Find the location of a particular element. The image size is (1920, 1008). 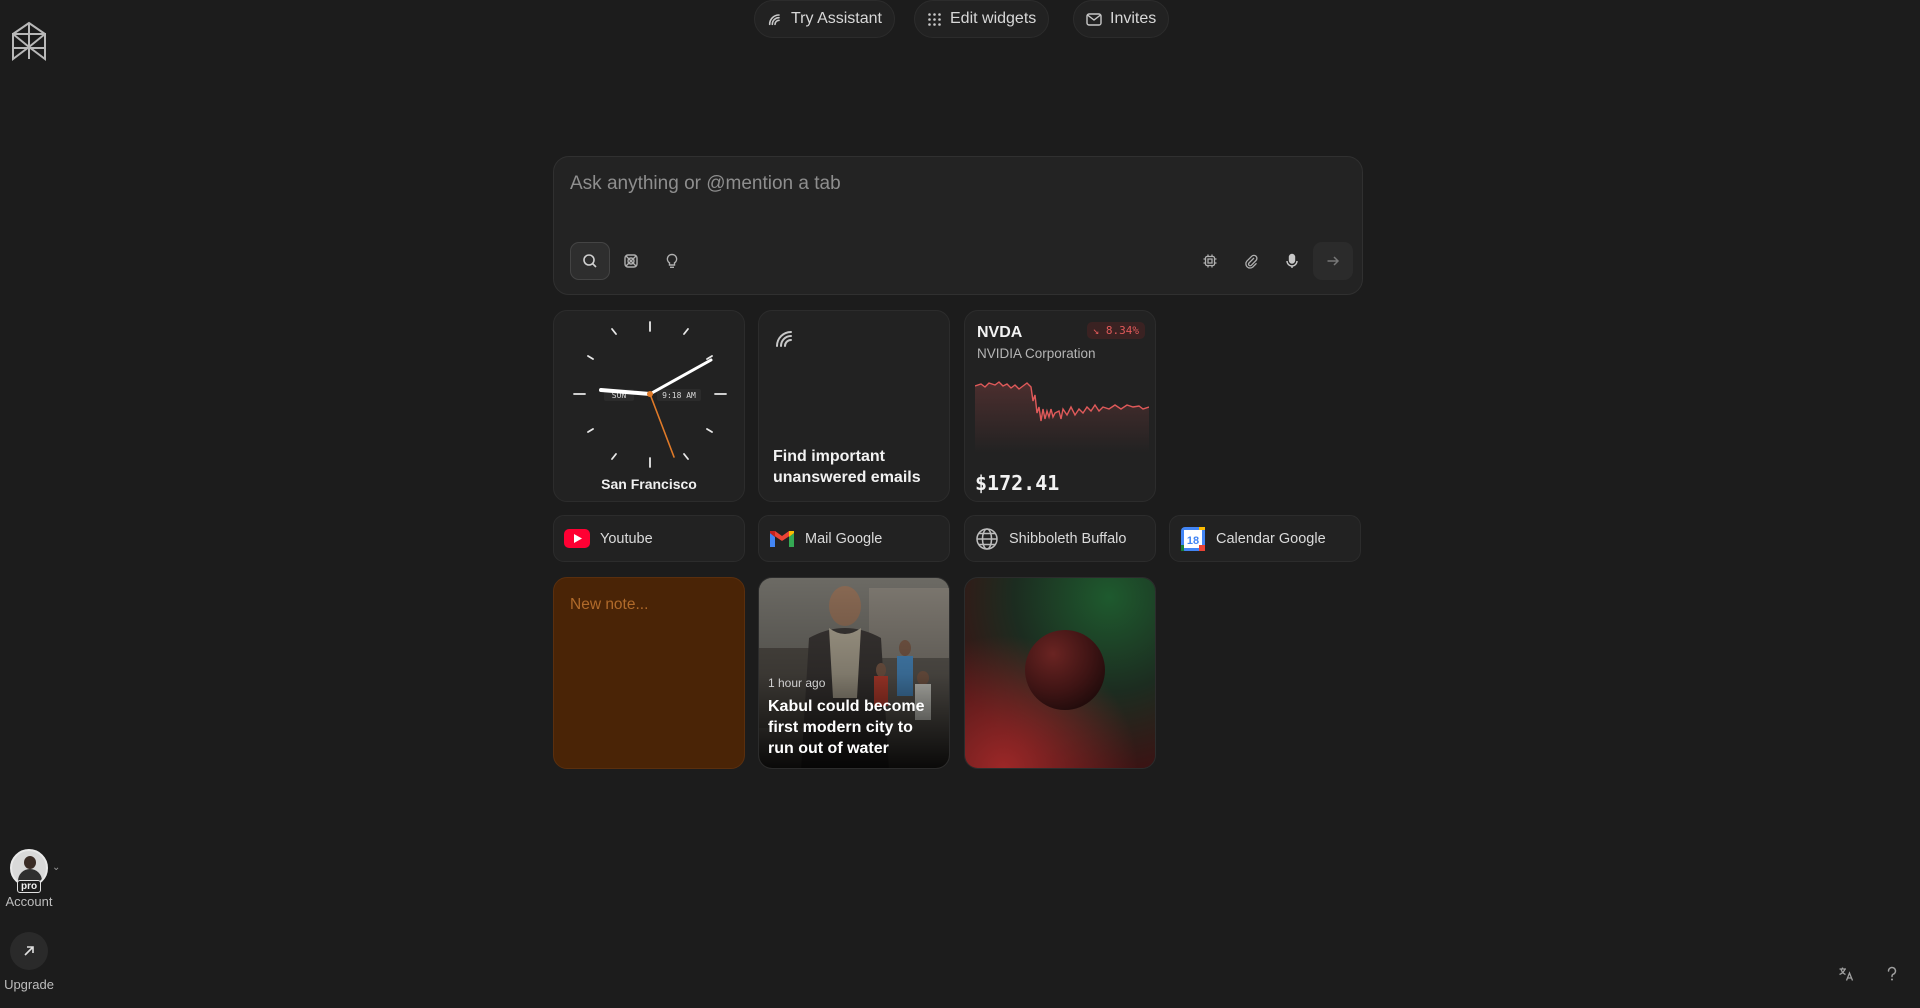

stock-sparkline is located at coordinates (1062, 417).